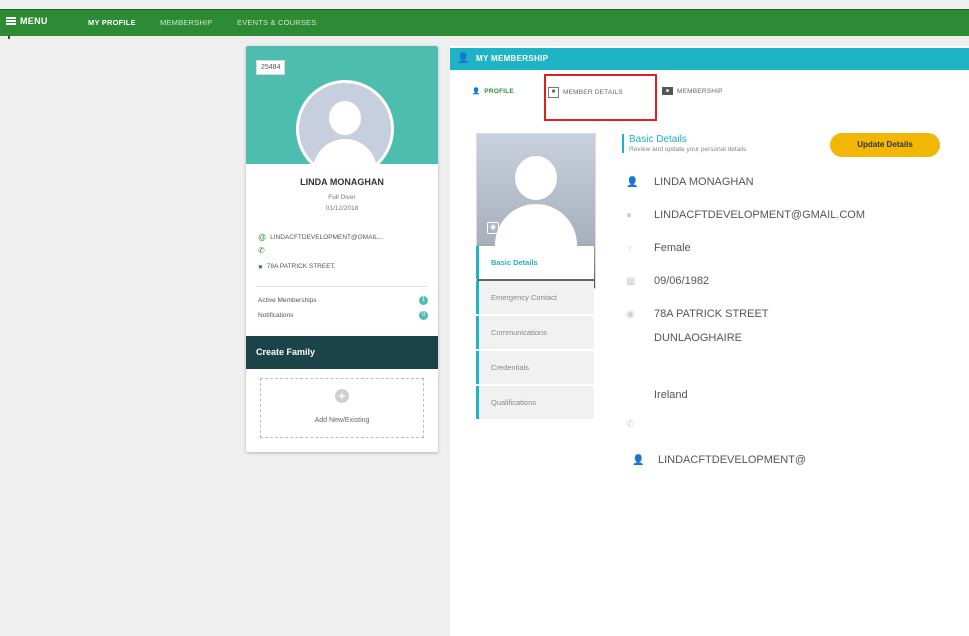 The image size is (969, 636). What do you see at coordinates (301, 266) in the screenshot?
I see `profile-address: 78A PATRICK STREET,` at bounding box center [301, 266].